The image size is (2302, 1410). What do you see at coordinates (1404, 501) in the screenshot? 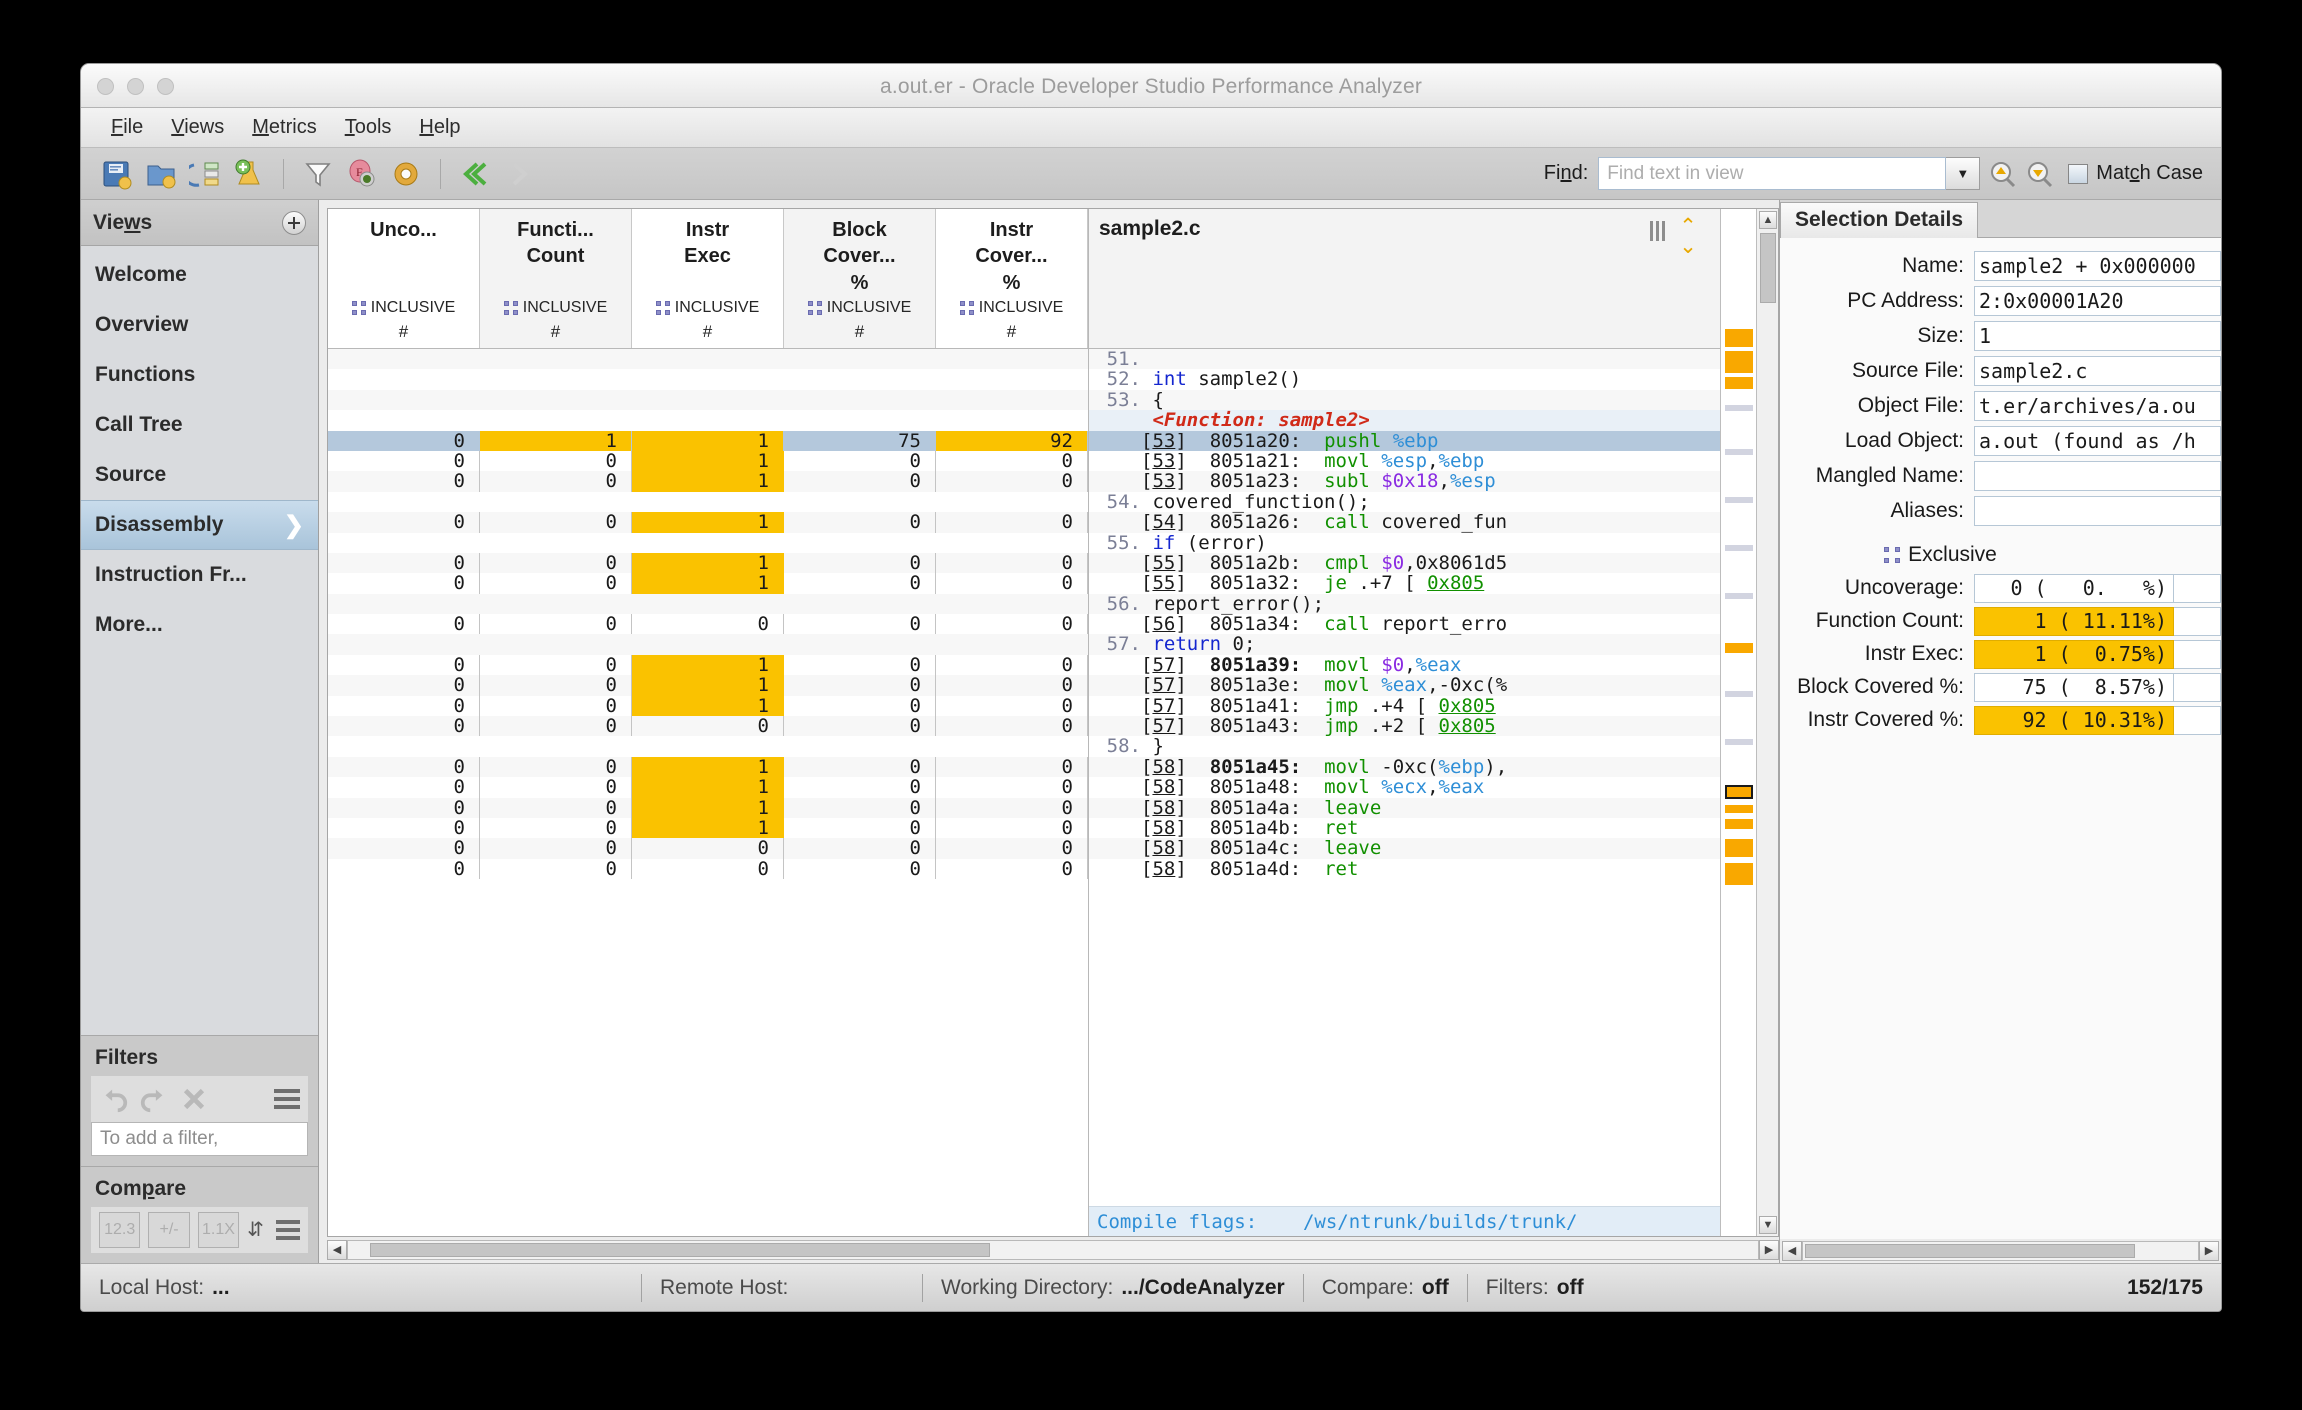
I see `source-line: 54. covered_function();` at bounding box center [1404, 501].